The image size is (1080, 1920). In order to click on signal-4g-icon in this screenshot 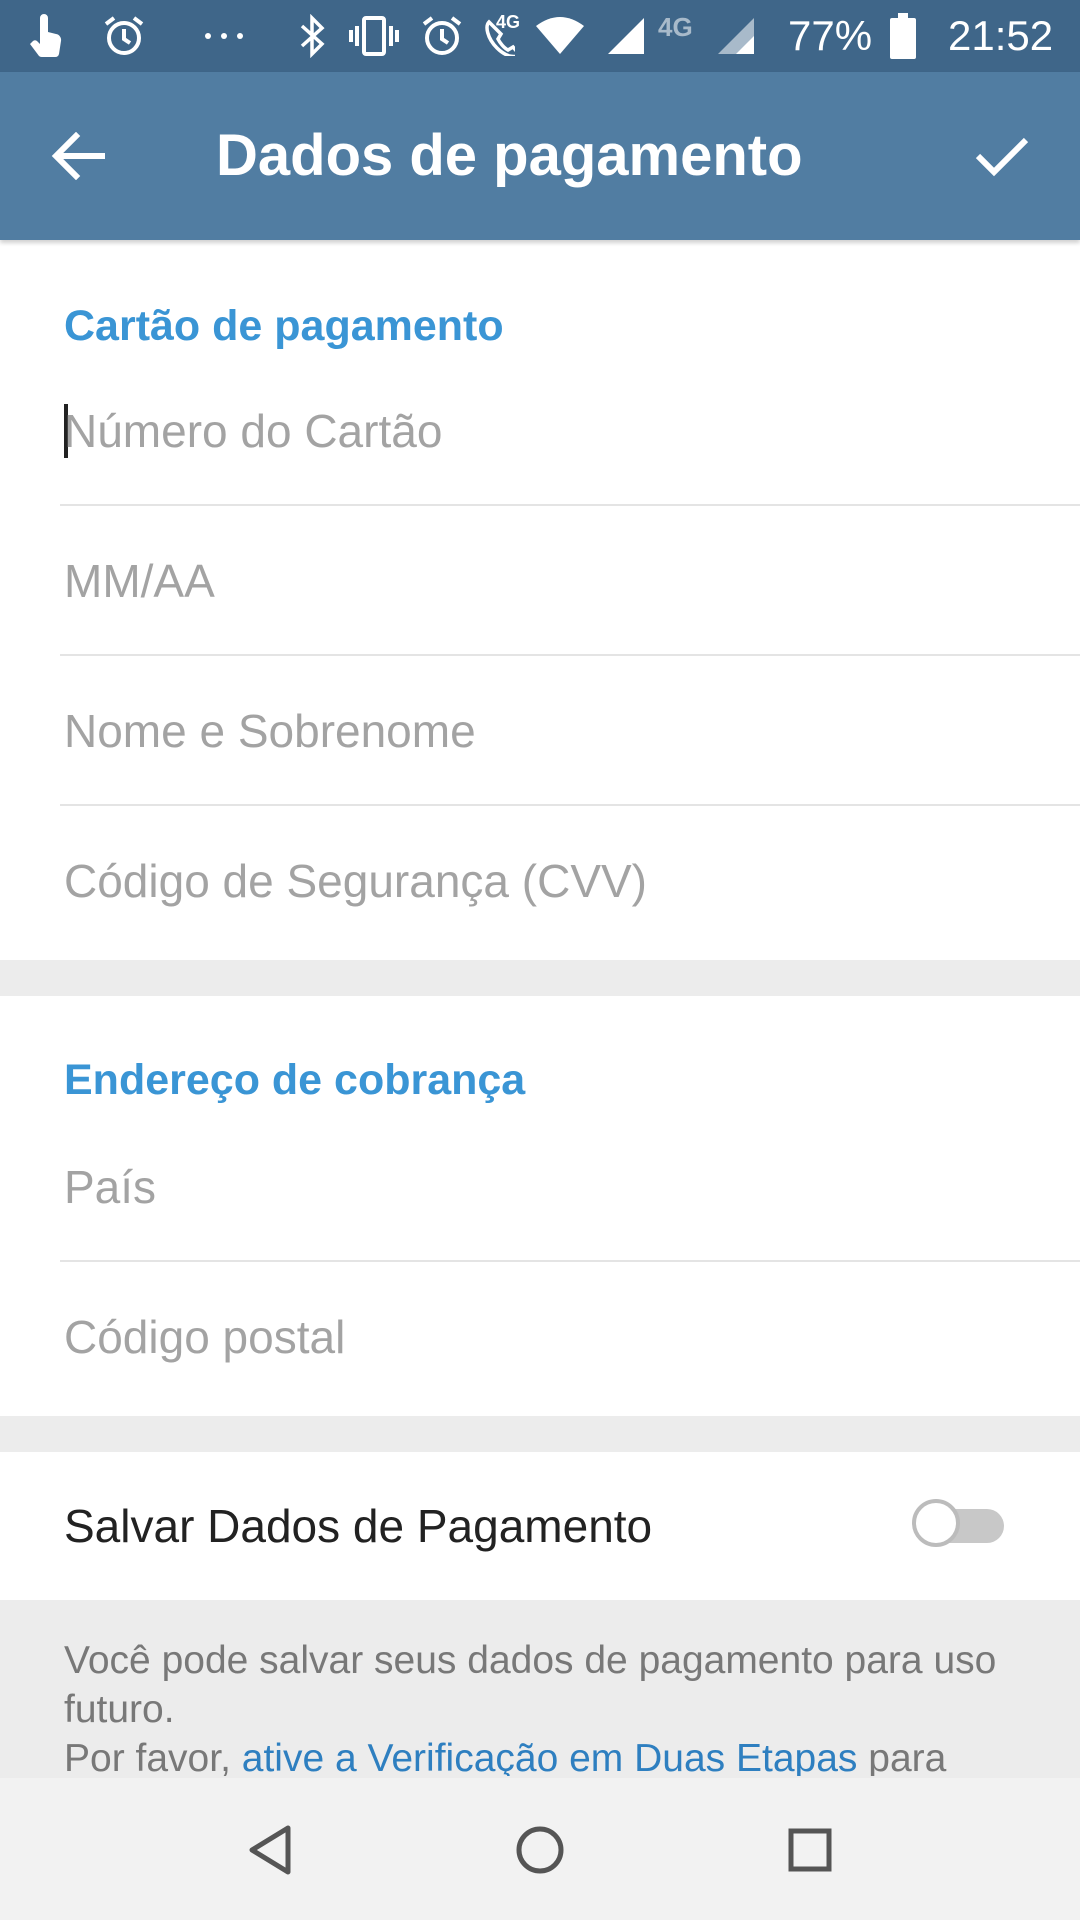, I will do `click(736, 36)`.